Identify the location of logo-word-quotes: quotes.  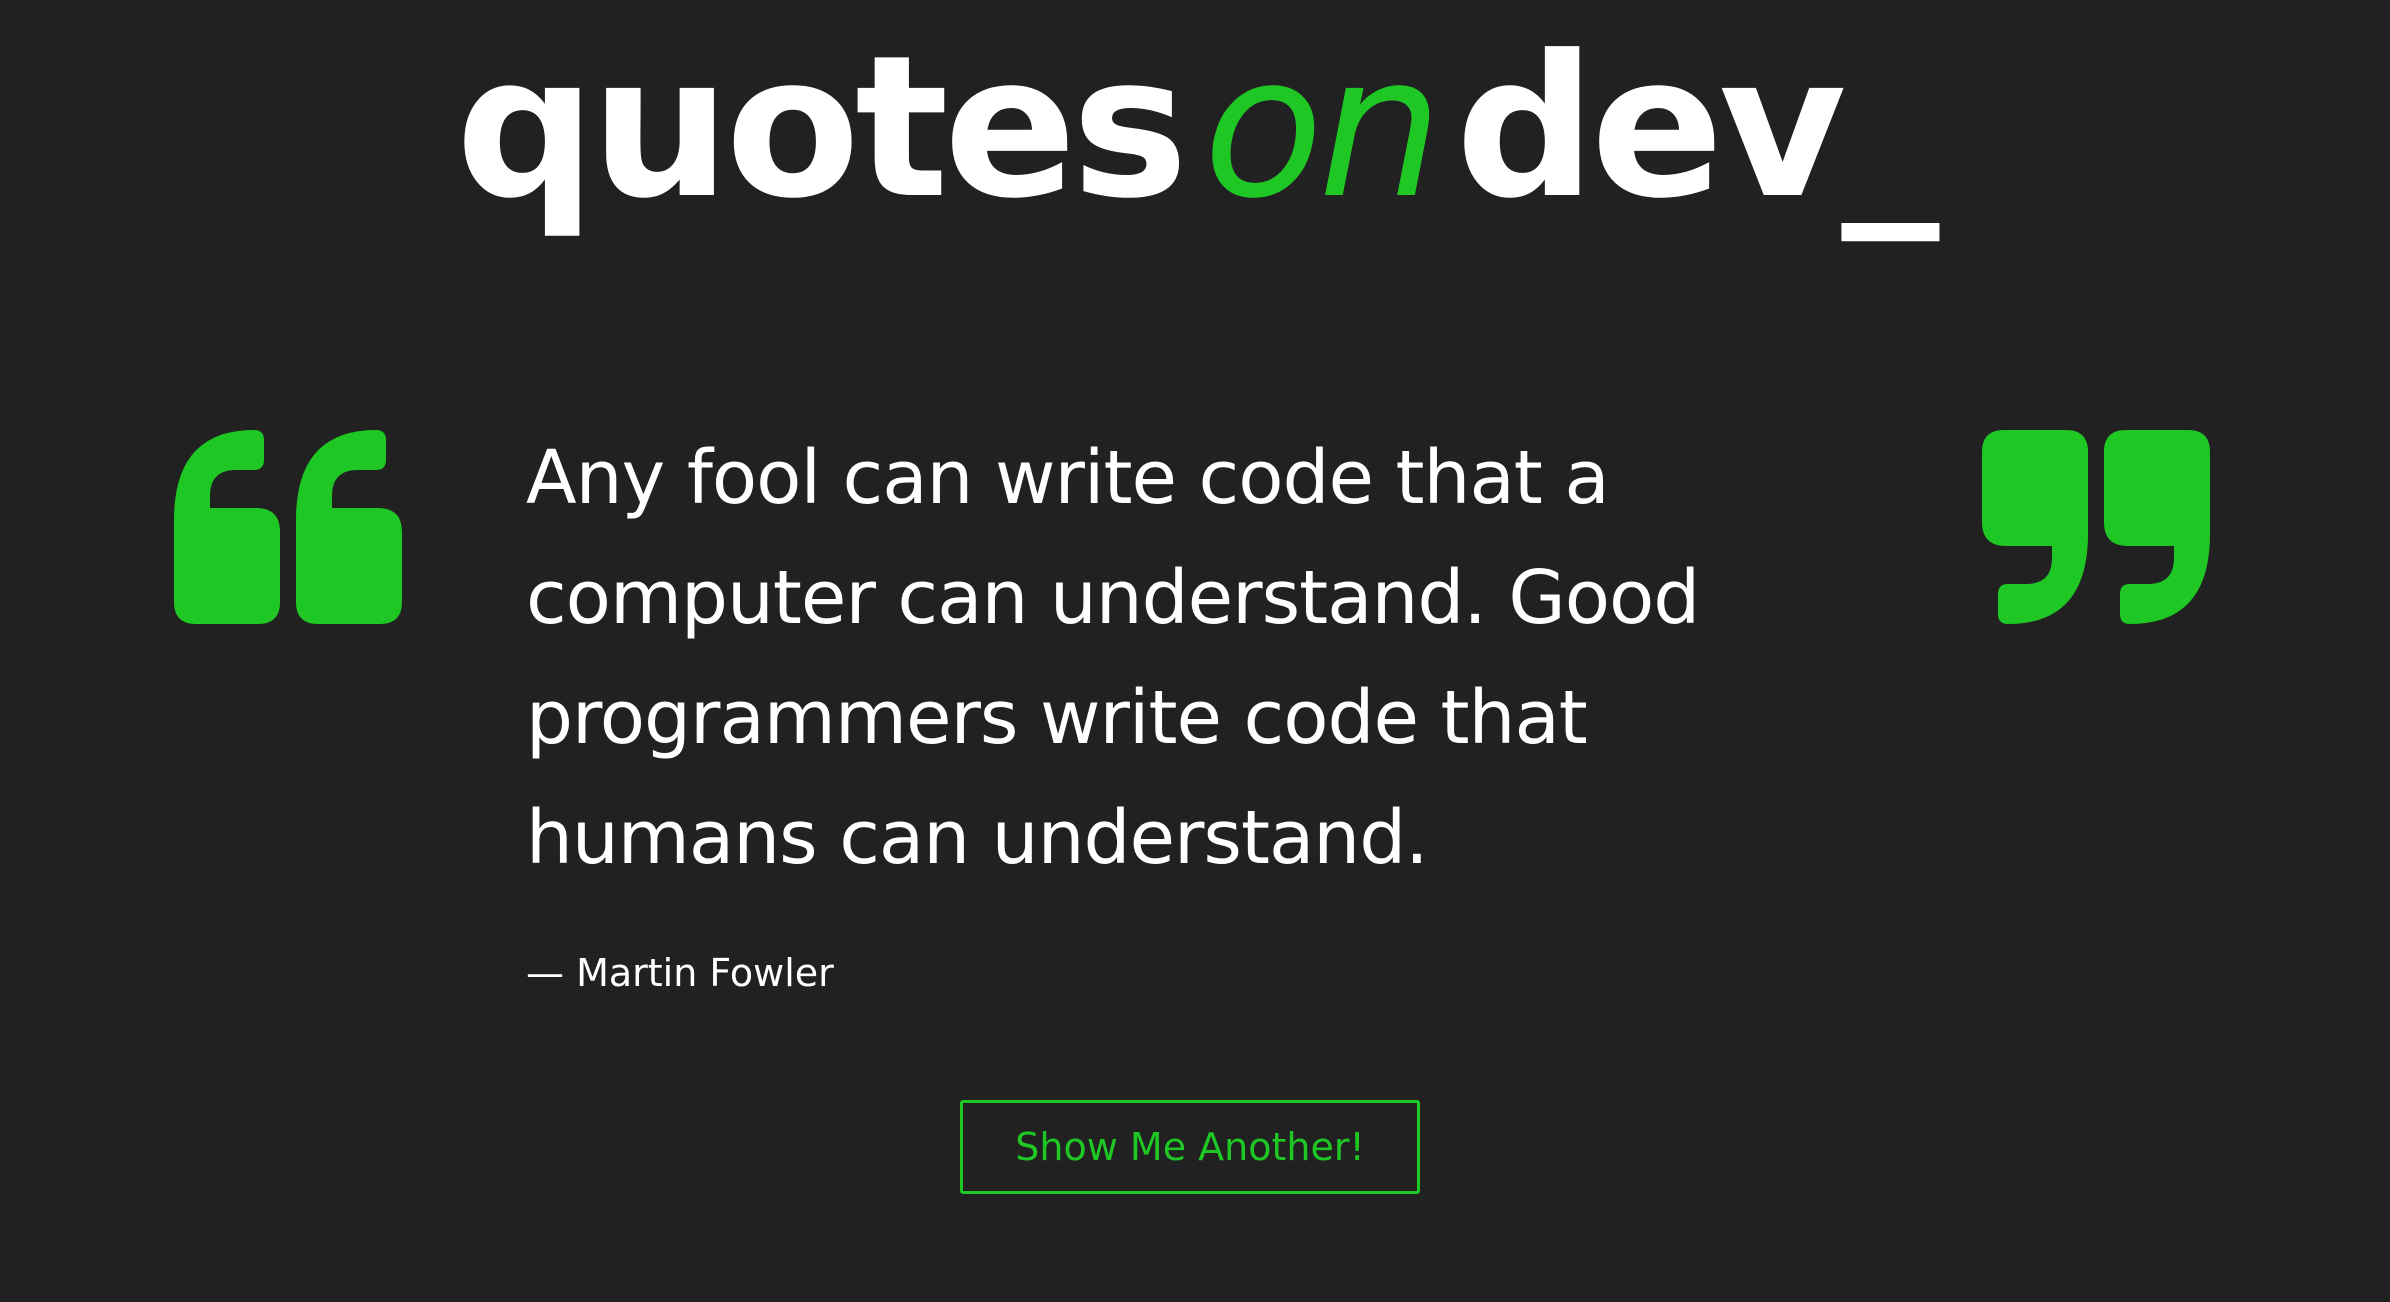
(822, 128).